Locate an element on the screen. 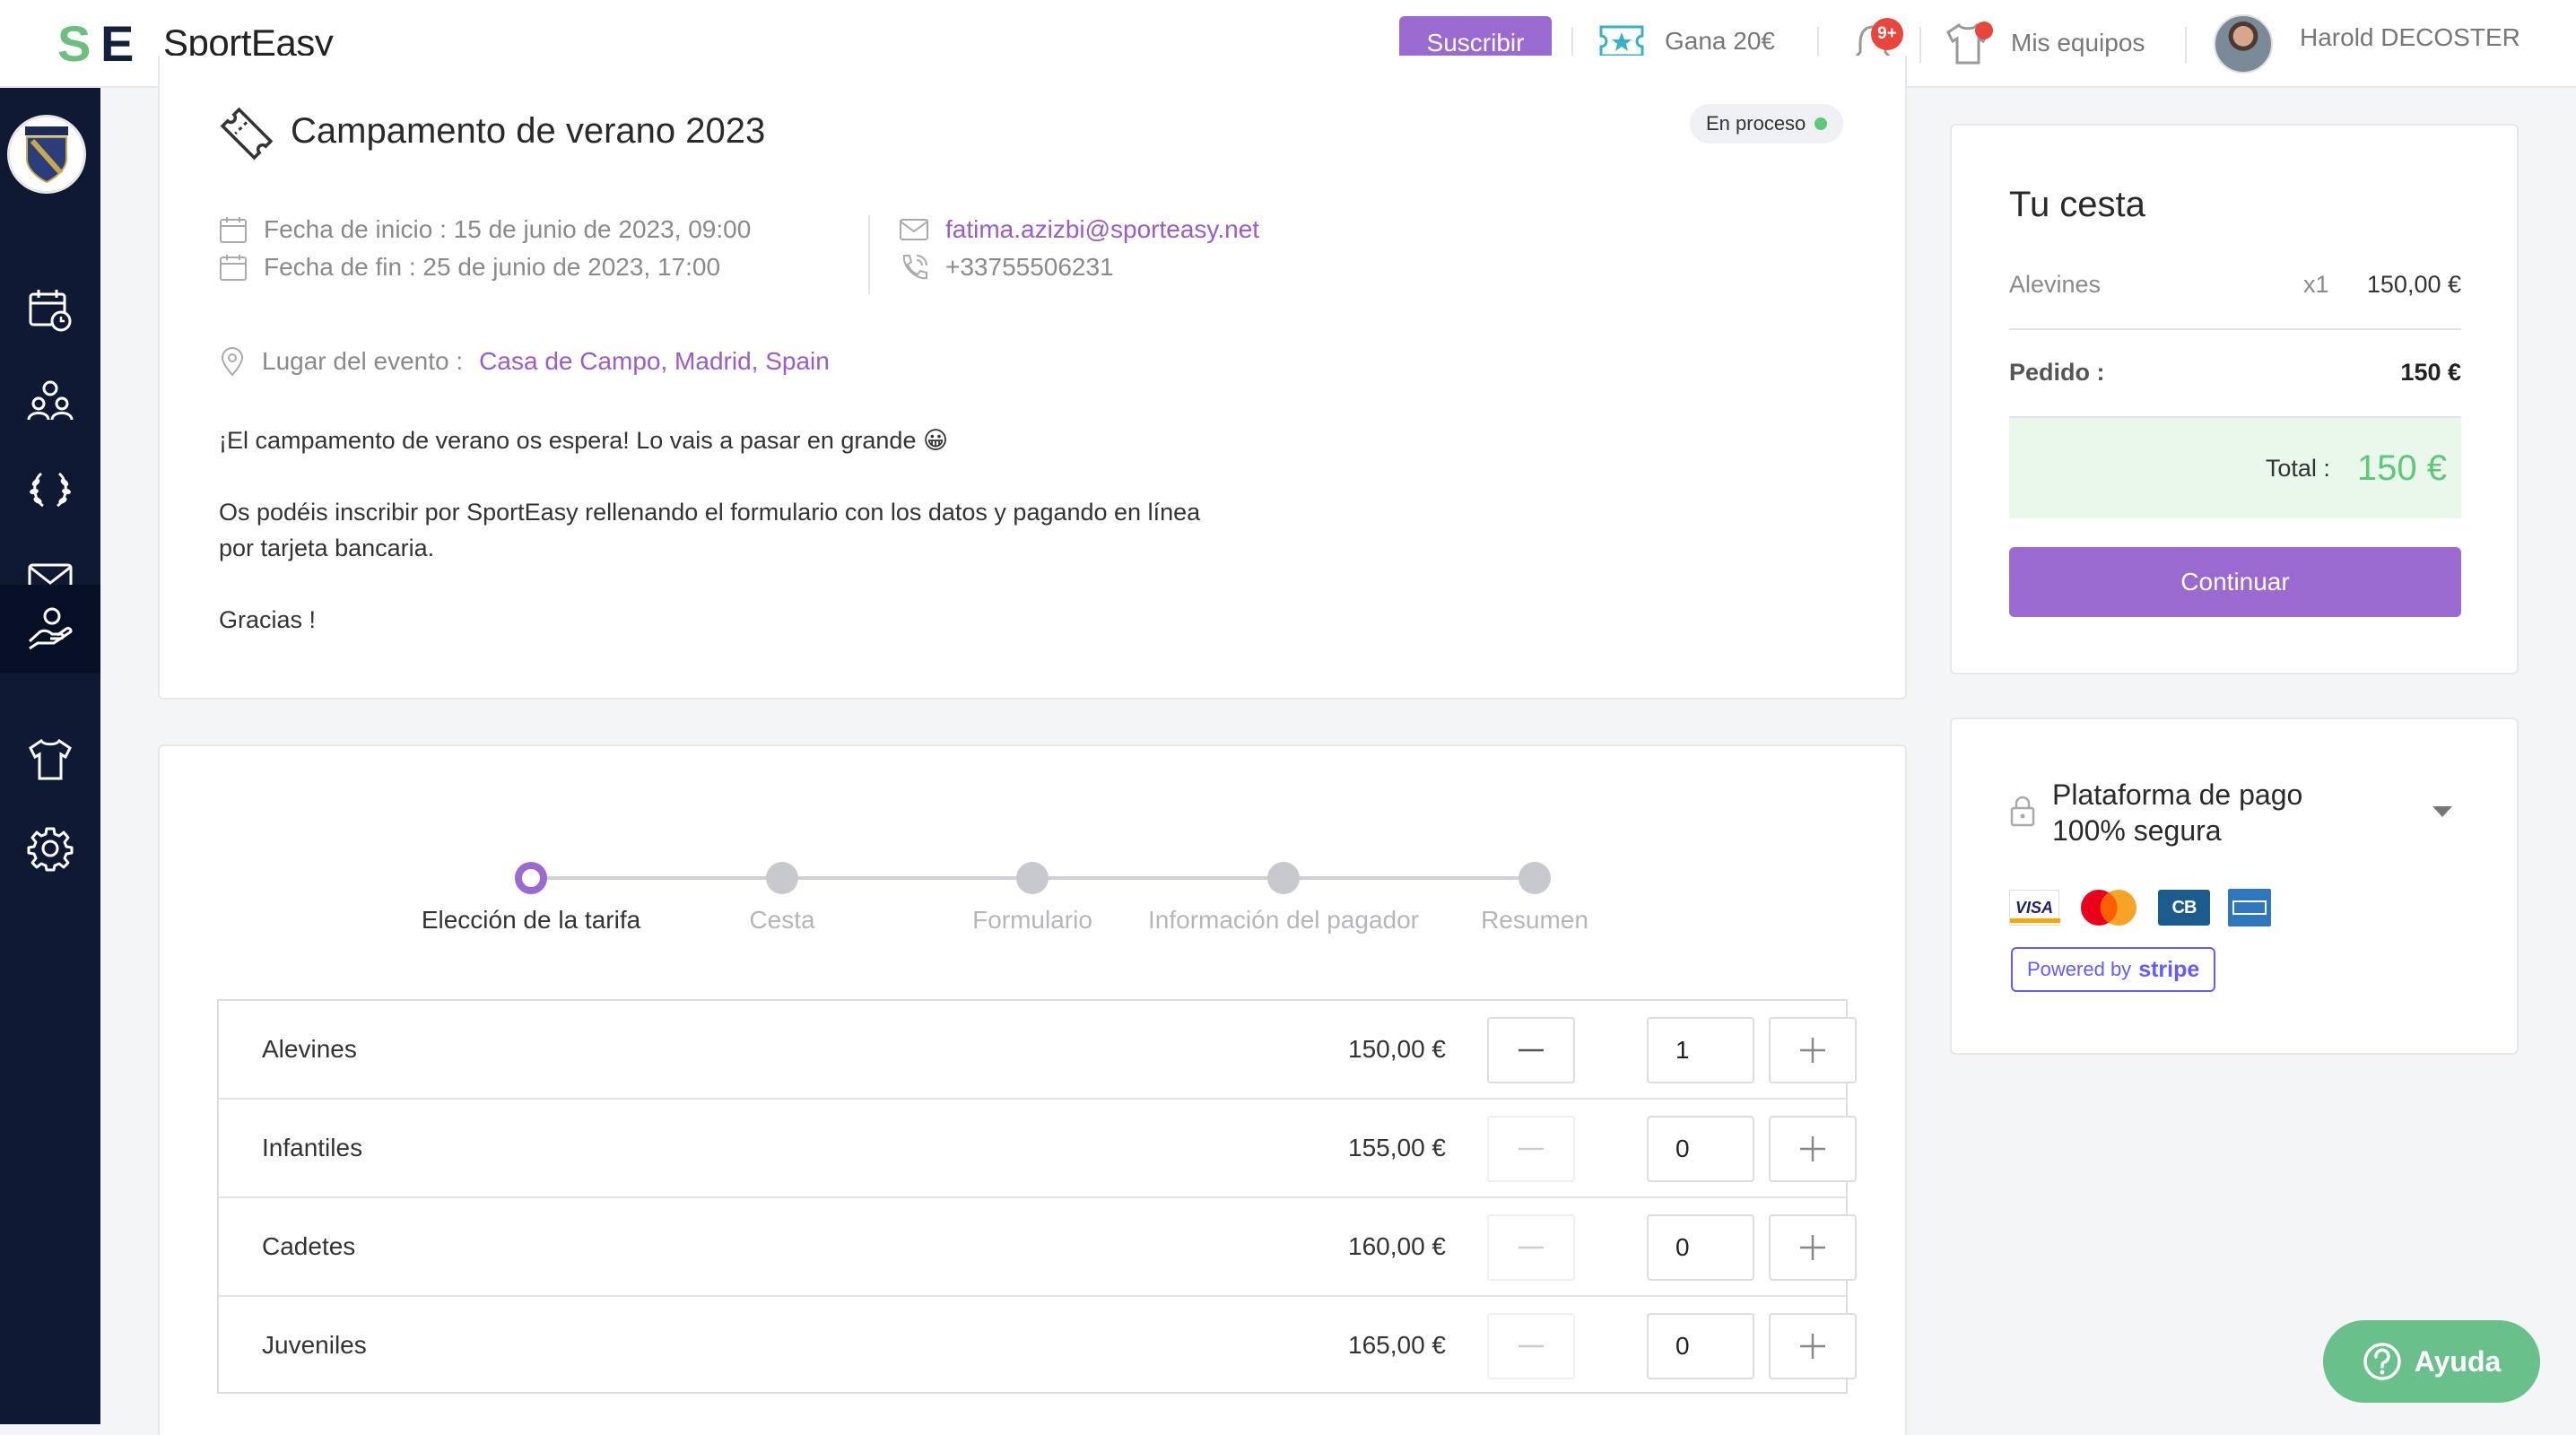  accepted-cards: VISA CB is located at coordinates (2140, 907).